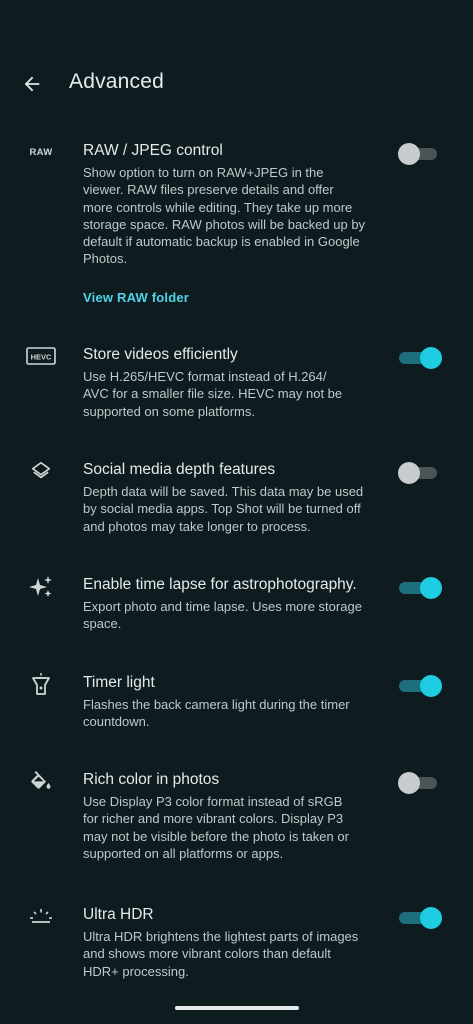 This screenshot has height=1024, width=473. I want to click on hevc-toggle, so click(420, 358).